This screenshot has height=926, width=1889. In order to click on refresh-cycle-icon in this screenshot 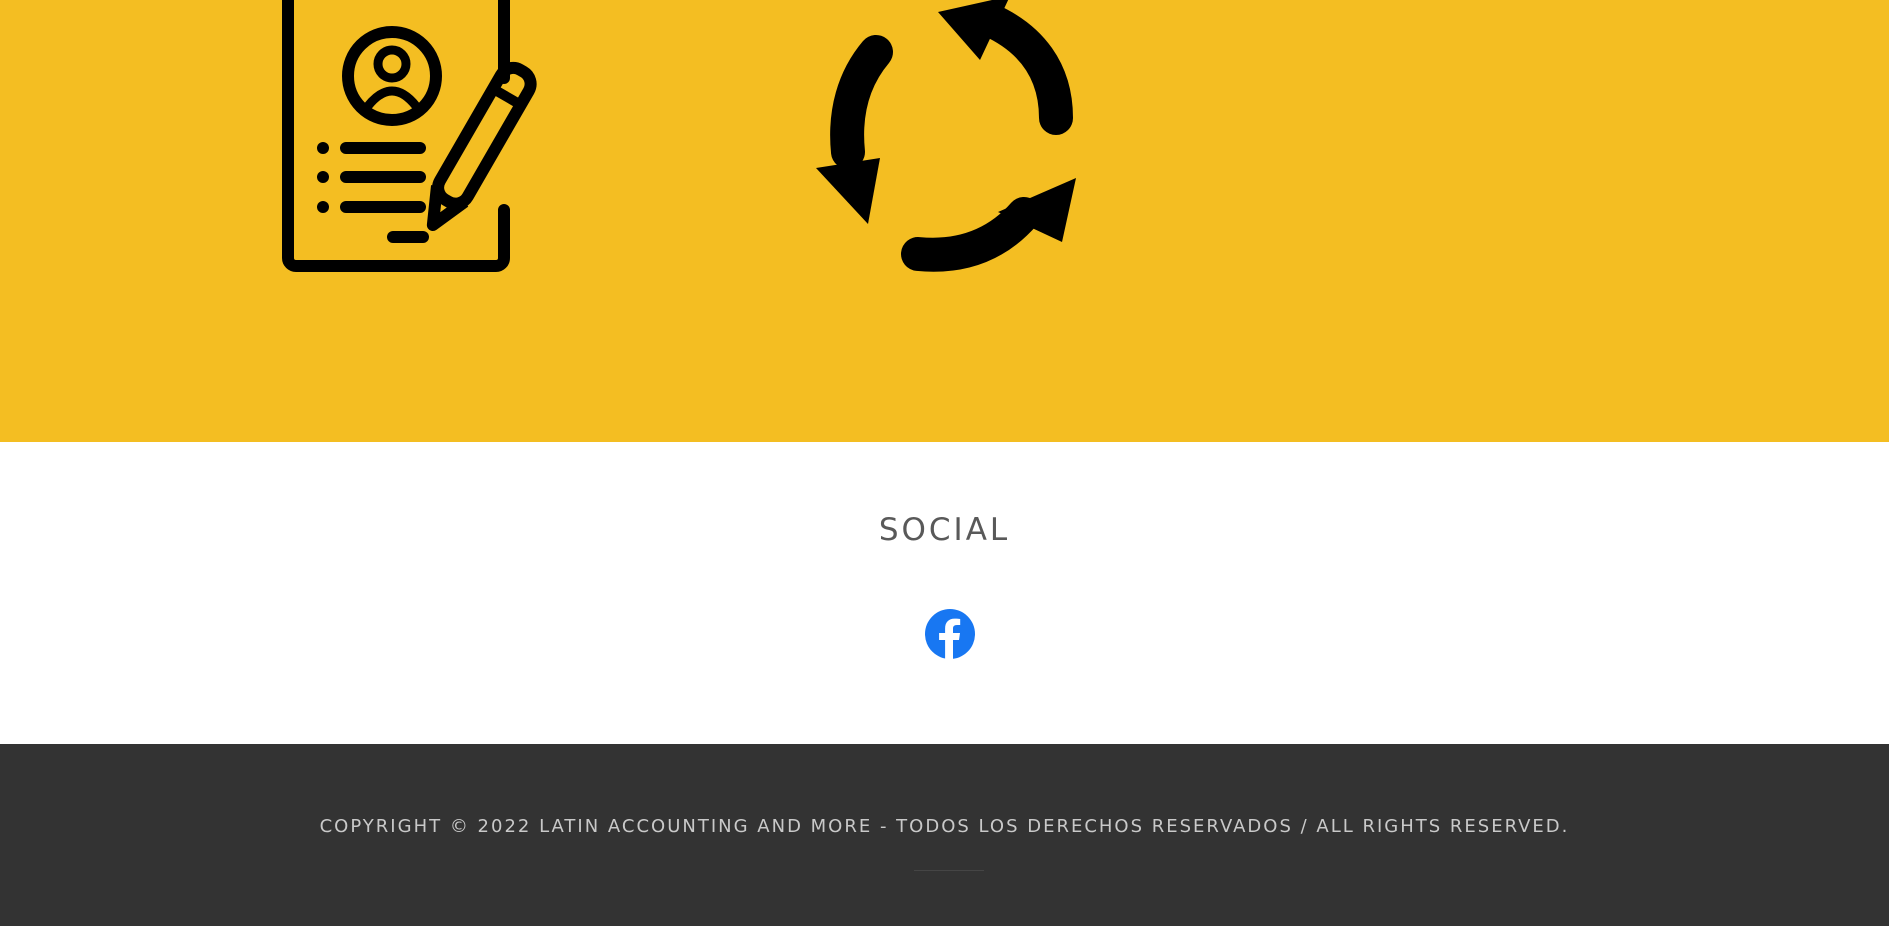, I will do `click(946, 136)`.